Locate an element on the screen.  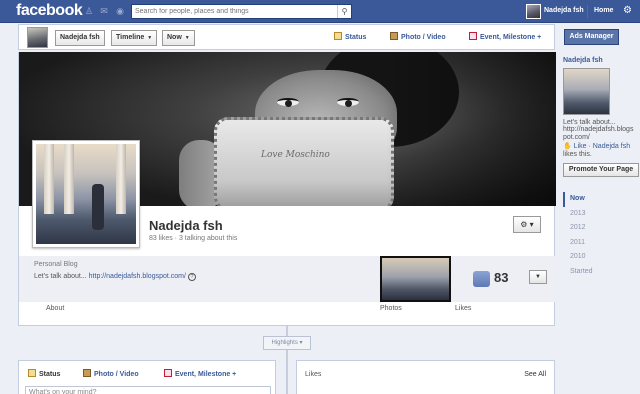
year-item-2012: 2012 is located at coordinates (594, 228).